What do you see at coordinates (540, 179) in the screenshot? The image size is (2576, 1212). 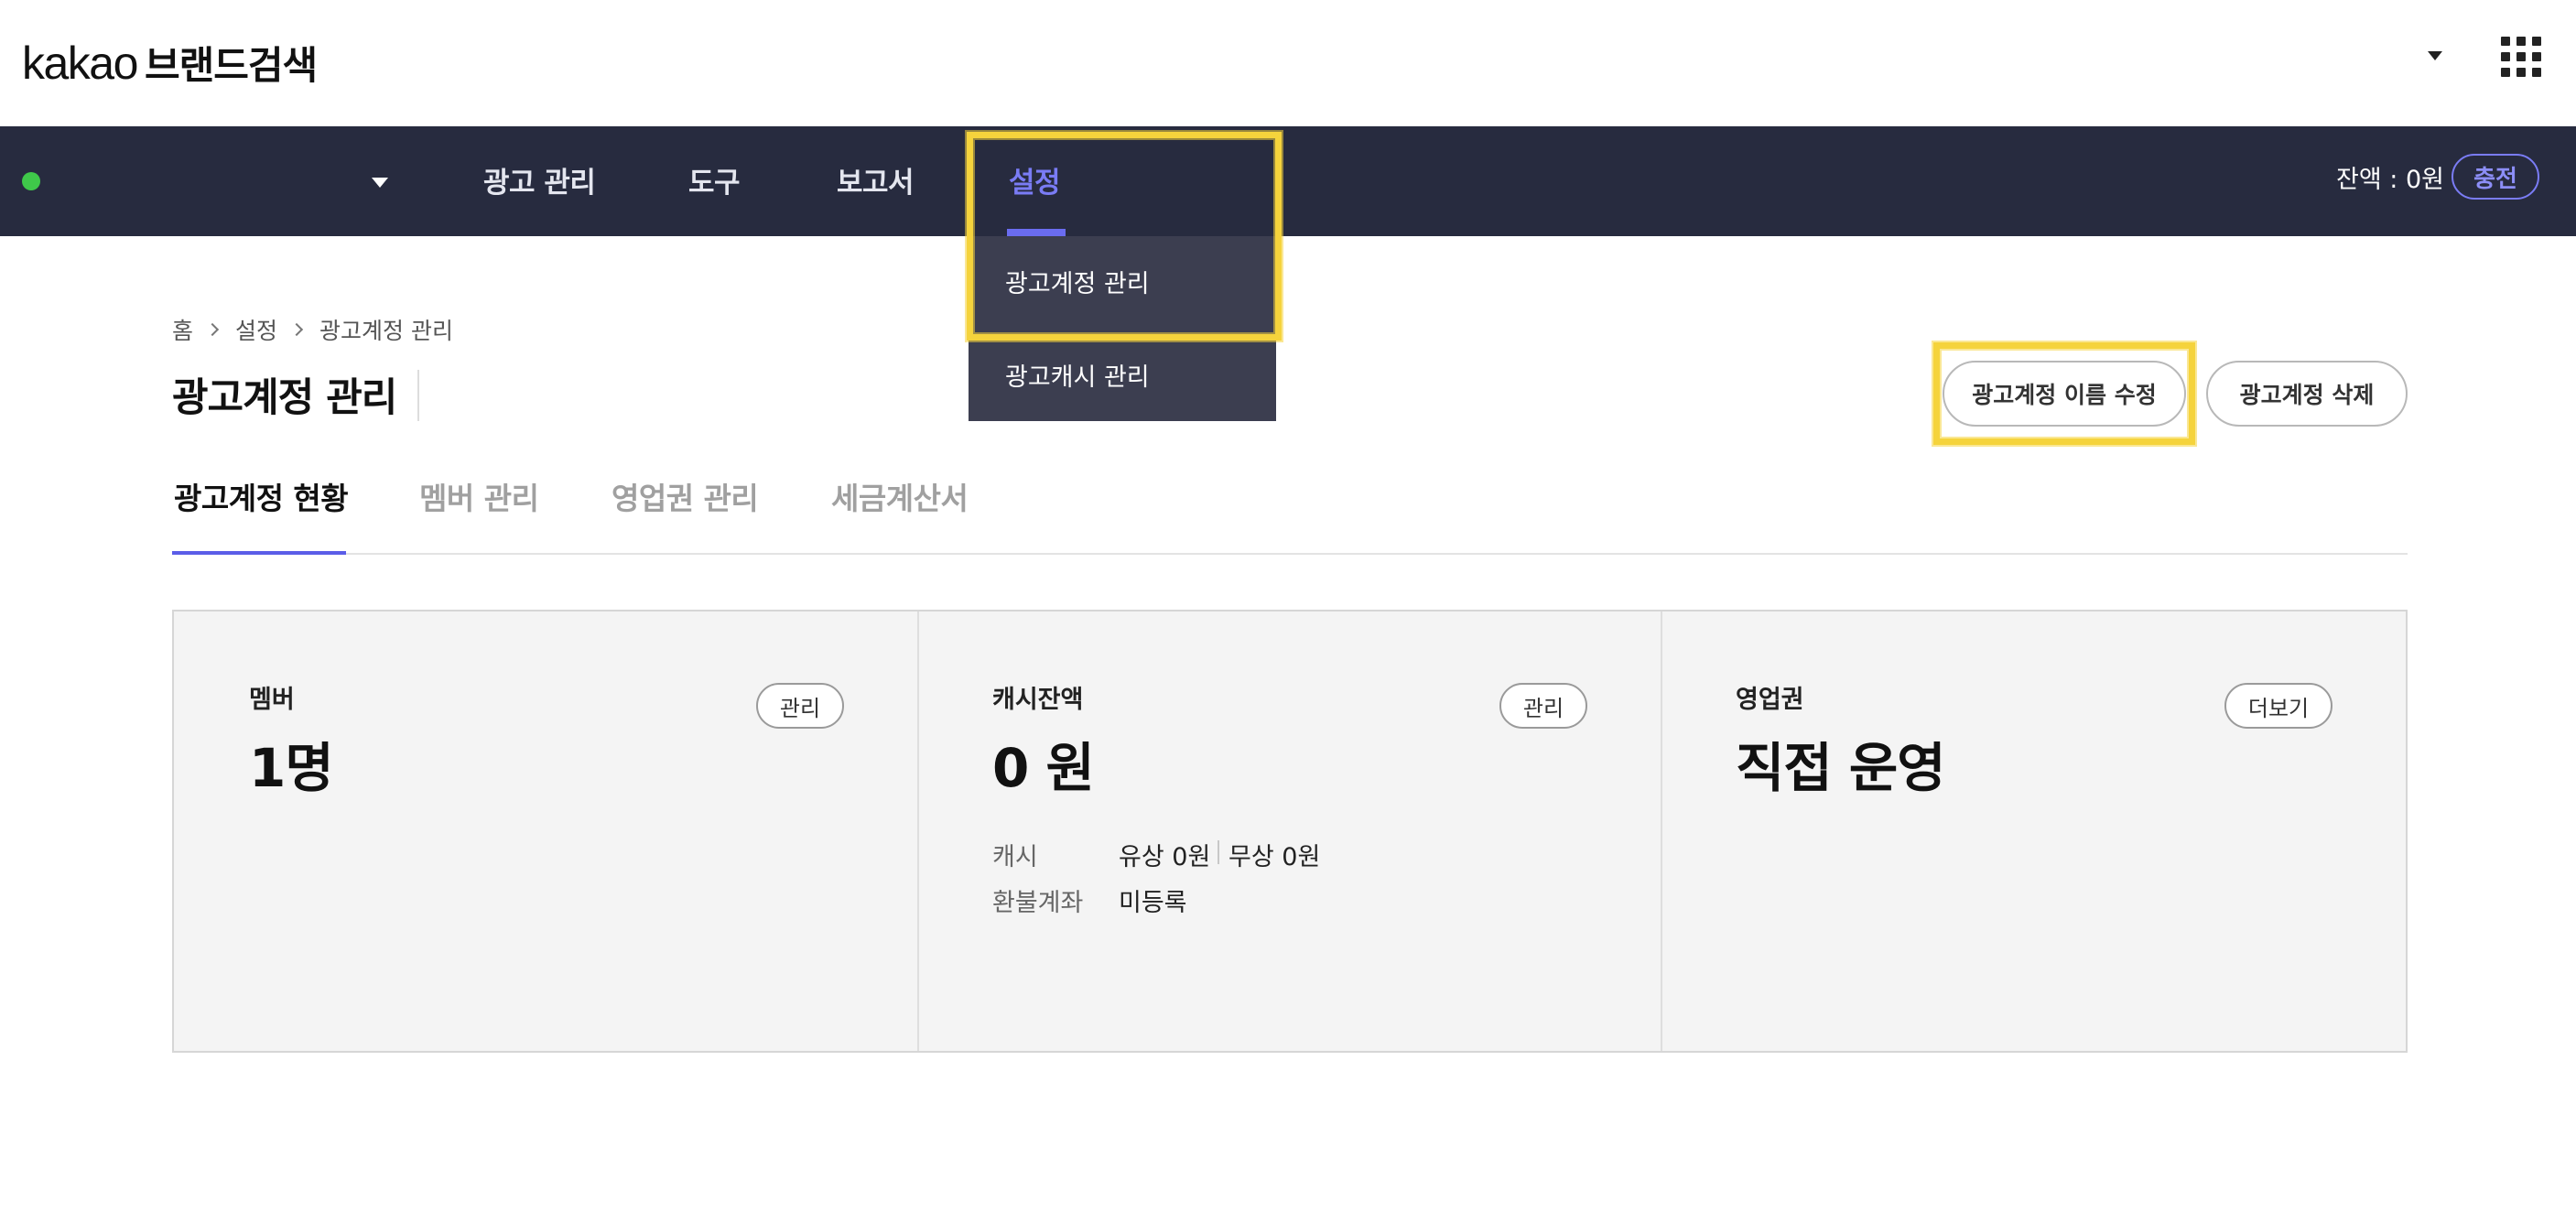 I see `nav-item-ad-management: 광고 관리` at bounding box center [540, 179].